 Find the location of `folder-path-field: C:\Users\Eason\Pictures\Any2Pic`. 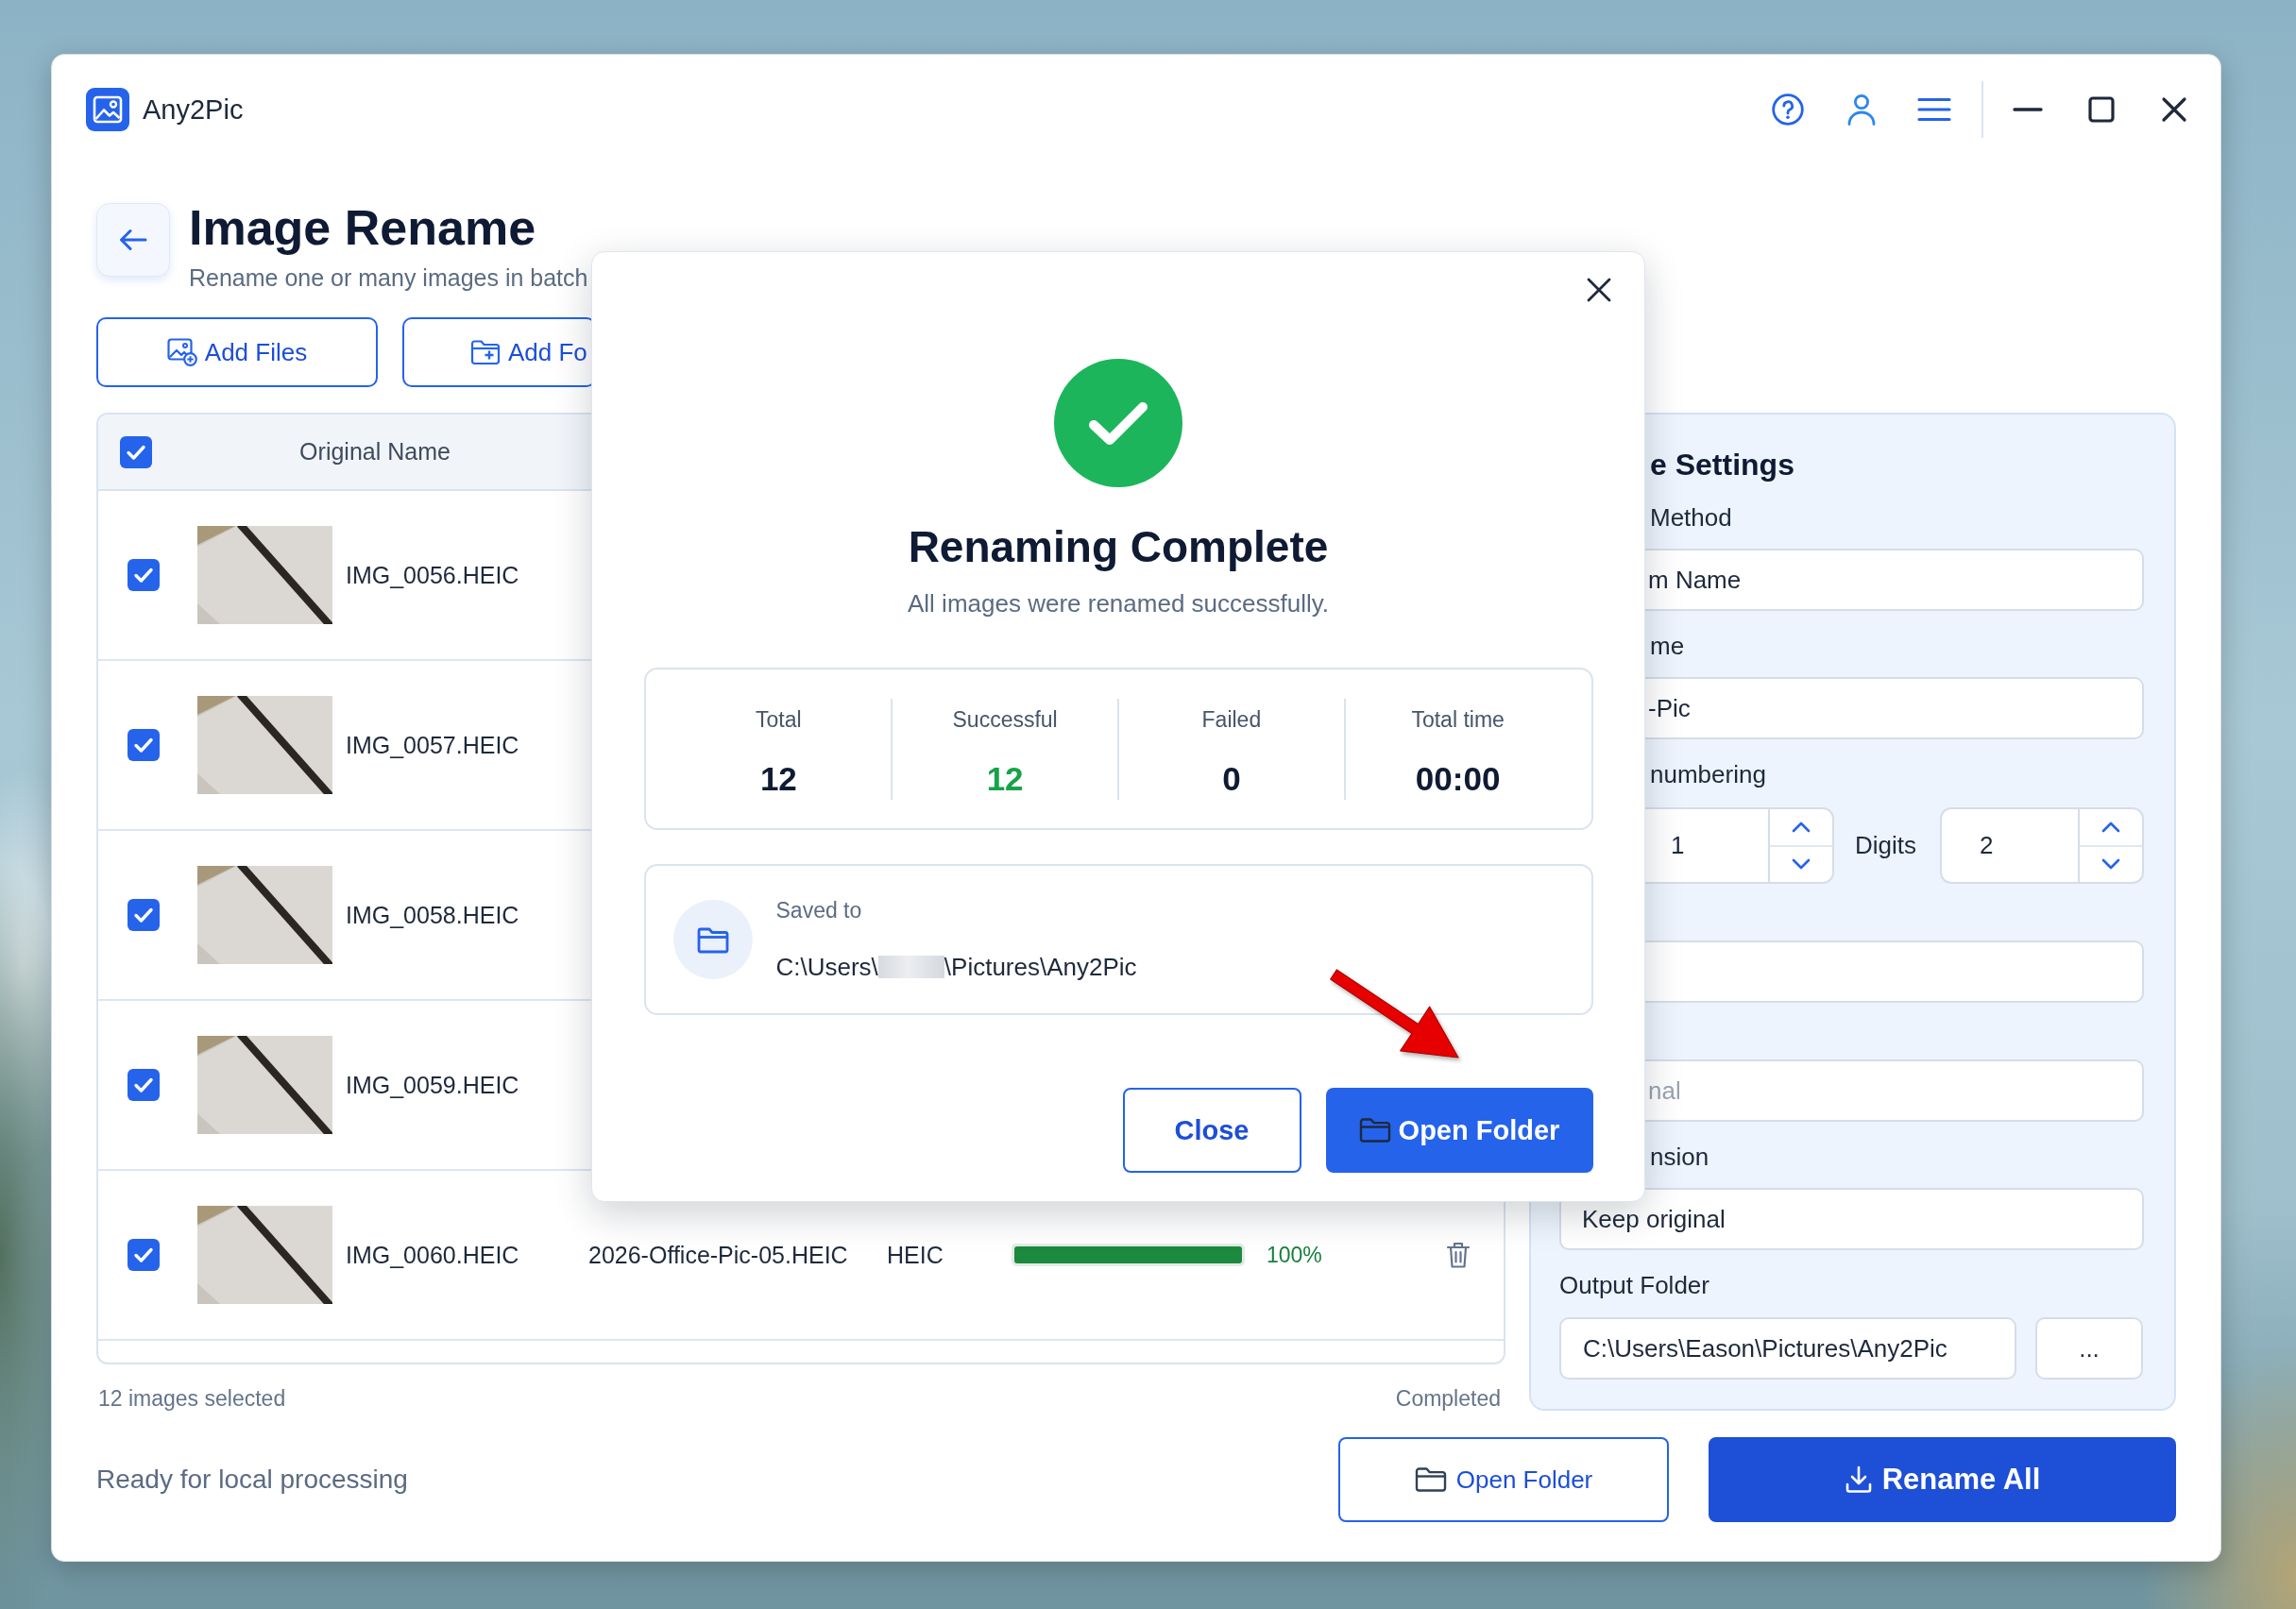

folder-path-field: C:\Users\Eason\Pictures\Any2Pic is located at coordinates (1788, 1348).